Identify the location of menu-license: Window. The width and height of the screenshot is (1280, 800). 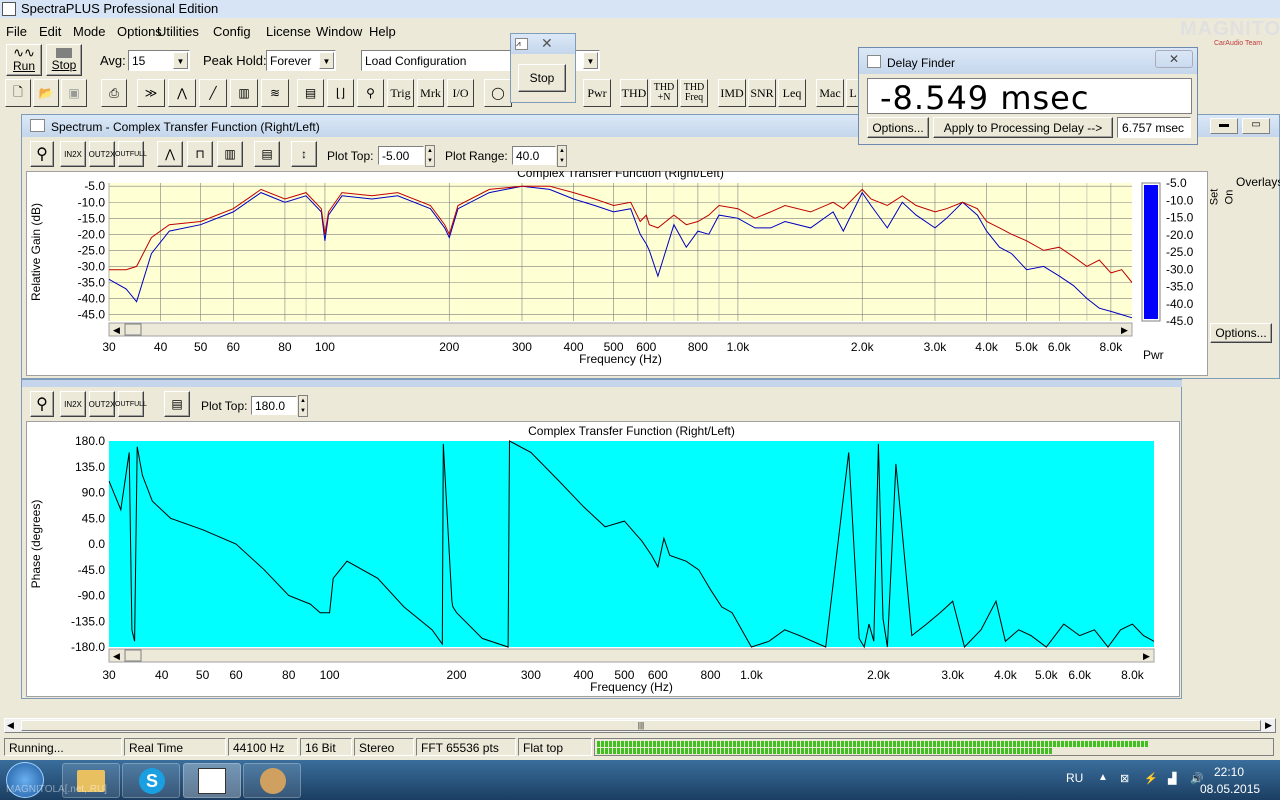
(339, 31).